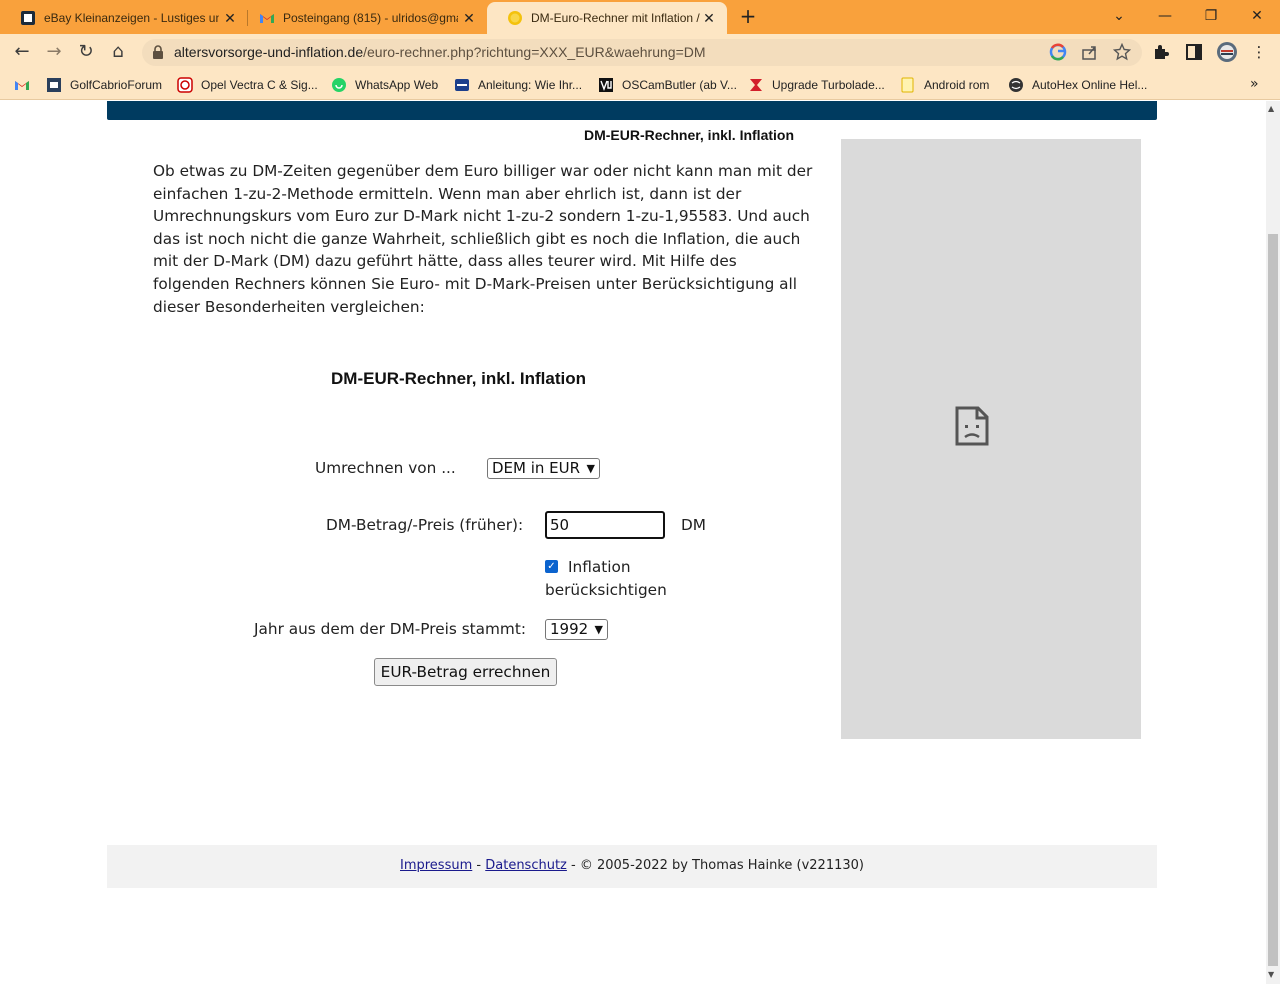 The height and width of the screenshot is (984, 1280). Describe the element at coordinates (689, 135) in the screenshot. I see `page-breadcrumb: DM-EUR-Rechner, inkl. Inflation` at that location.